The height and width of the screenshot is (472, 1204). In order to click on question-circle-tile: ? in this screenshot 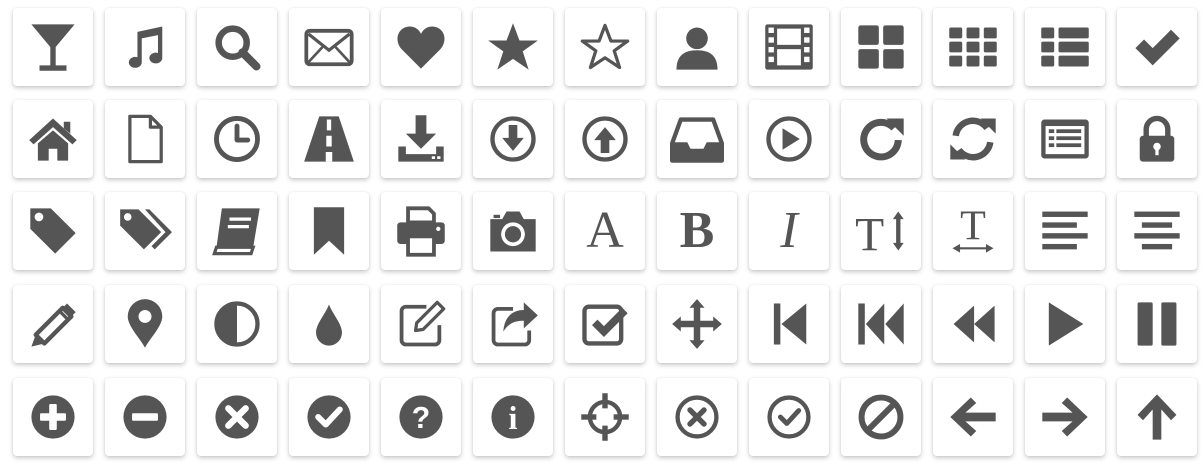, I will do `click(421, 417)`.